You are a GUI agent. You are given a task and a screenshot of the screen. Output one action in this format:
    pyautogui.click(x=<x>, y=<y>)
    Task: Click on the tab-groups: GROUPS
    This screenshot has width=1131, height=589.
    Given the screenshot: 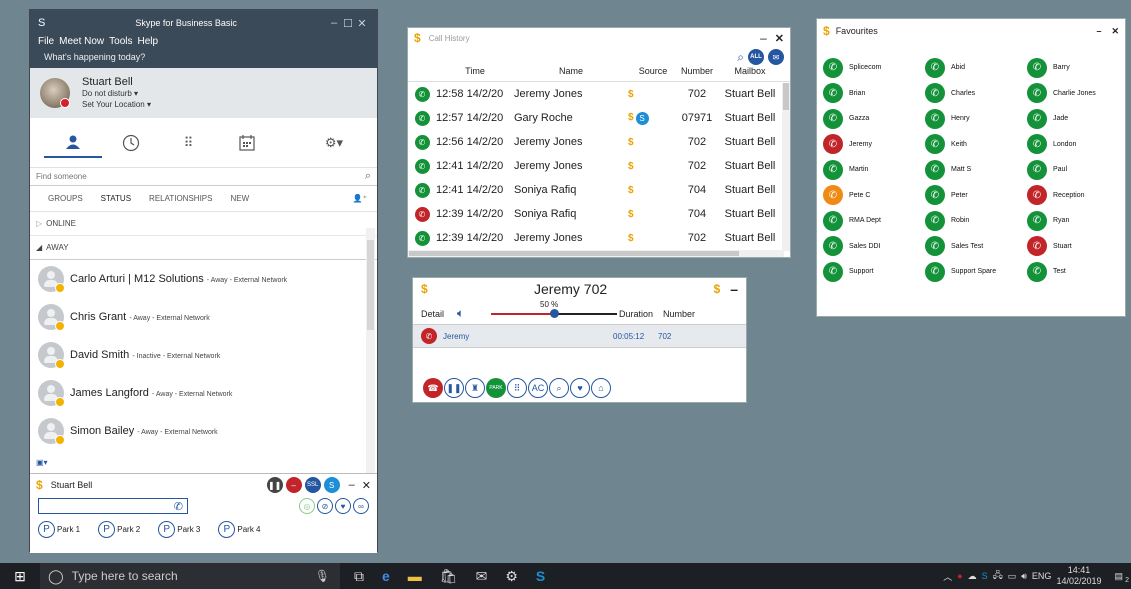 What is the action you would take?
    pyautogui.click(x=65, y=198)
    